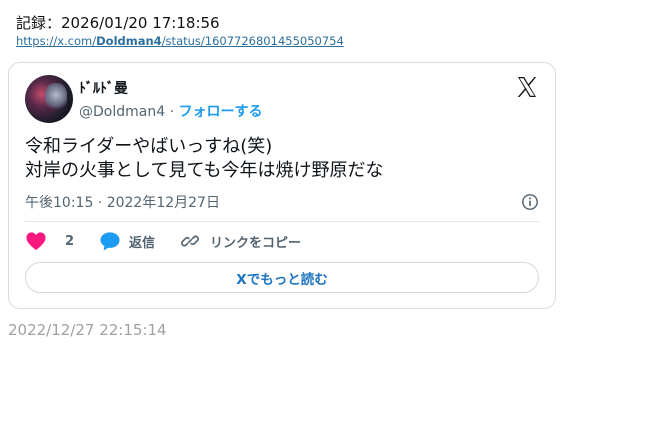 The width and height of the screenshot is (660, 430). What do you see at coordinates (204, 170) in the screenshot?
I see `tweet-line: 対岸の火事として見ても今年は焼け野原だな` at bounding box center [204, 170].